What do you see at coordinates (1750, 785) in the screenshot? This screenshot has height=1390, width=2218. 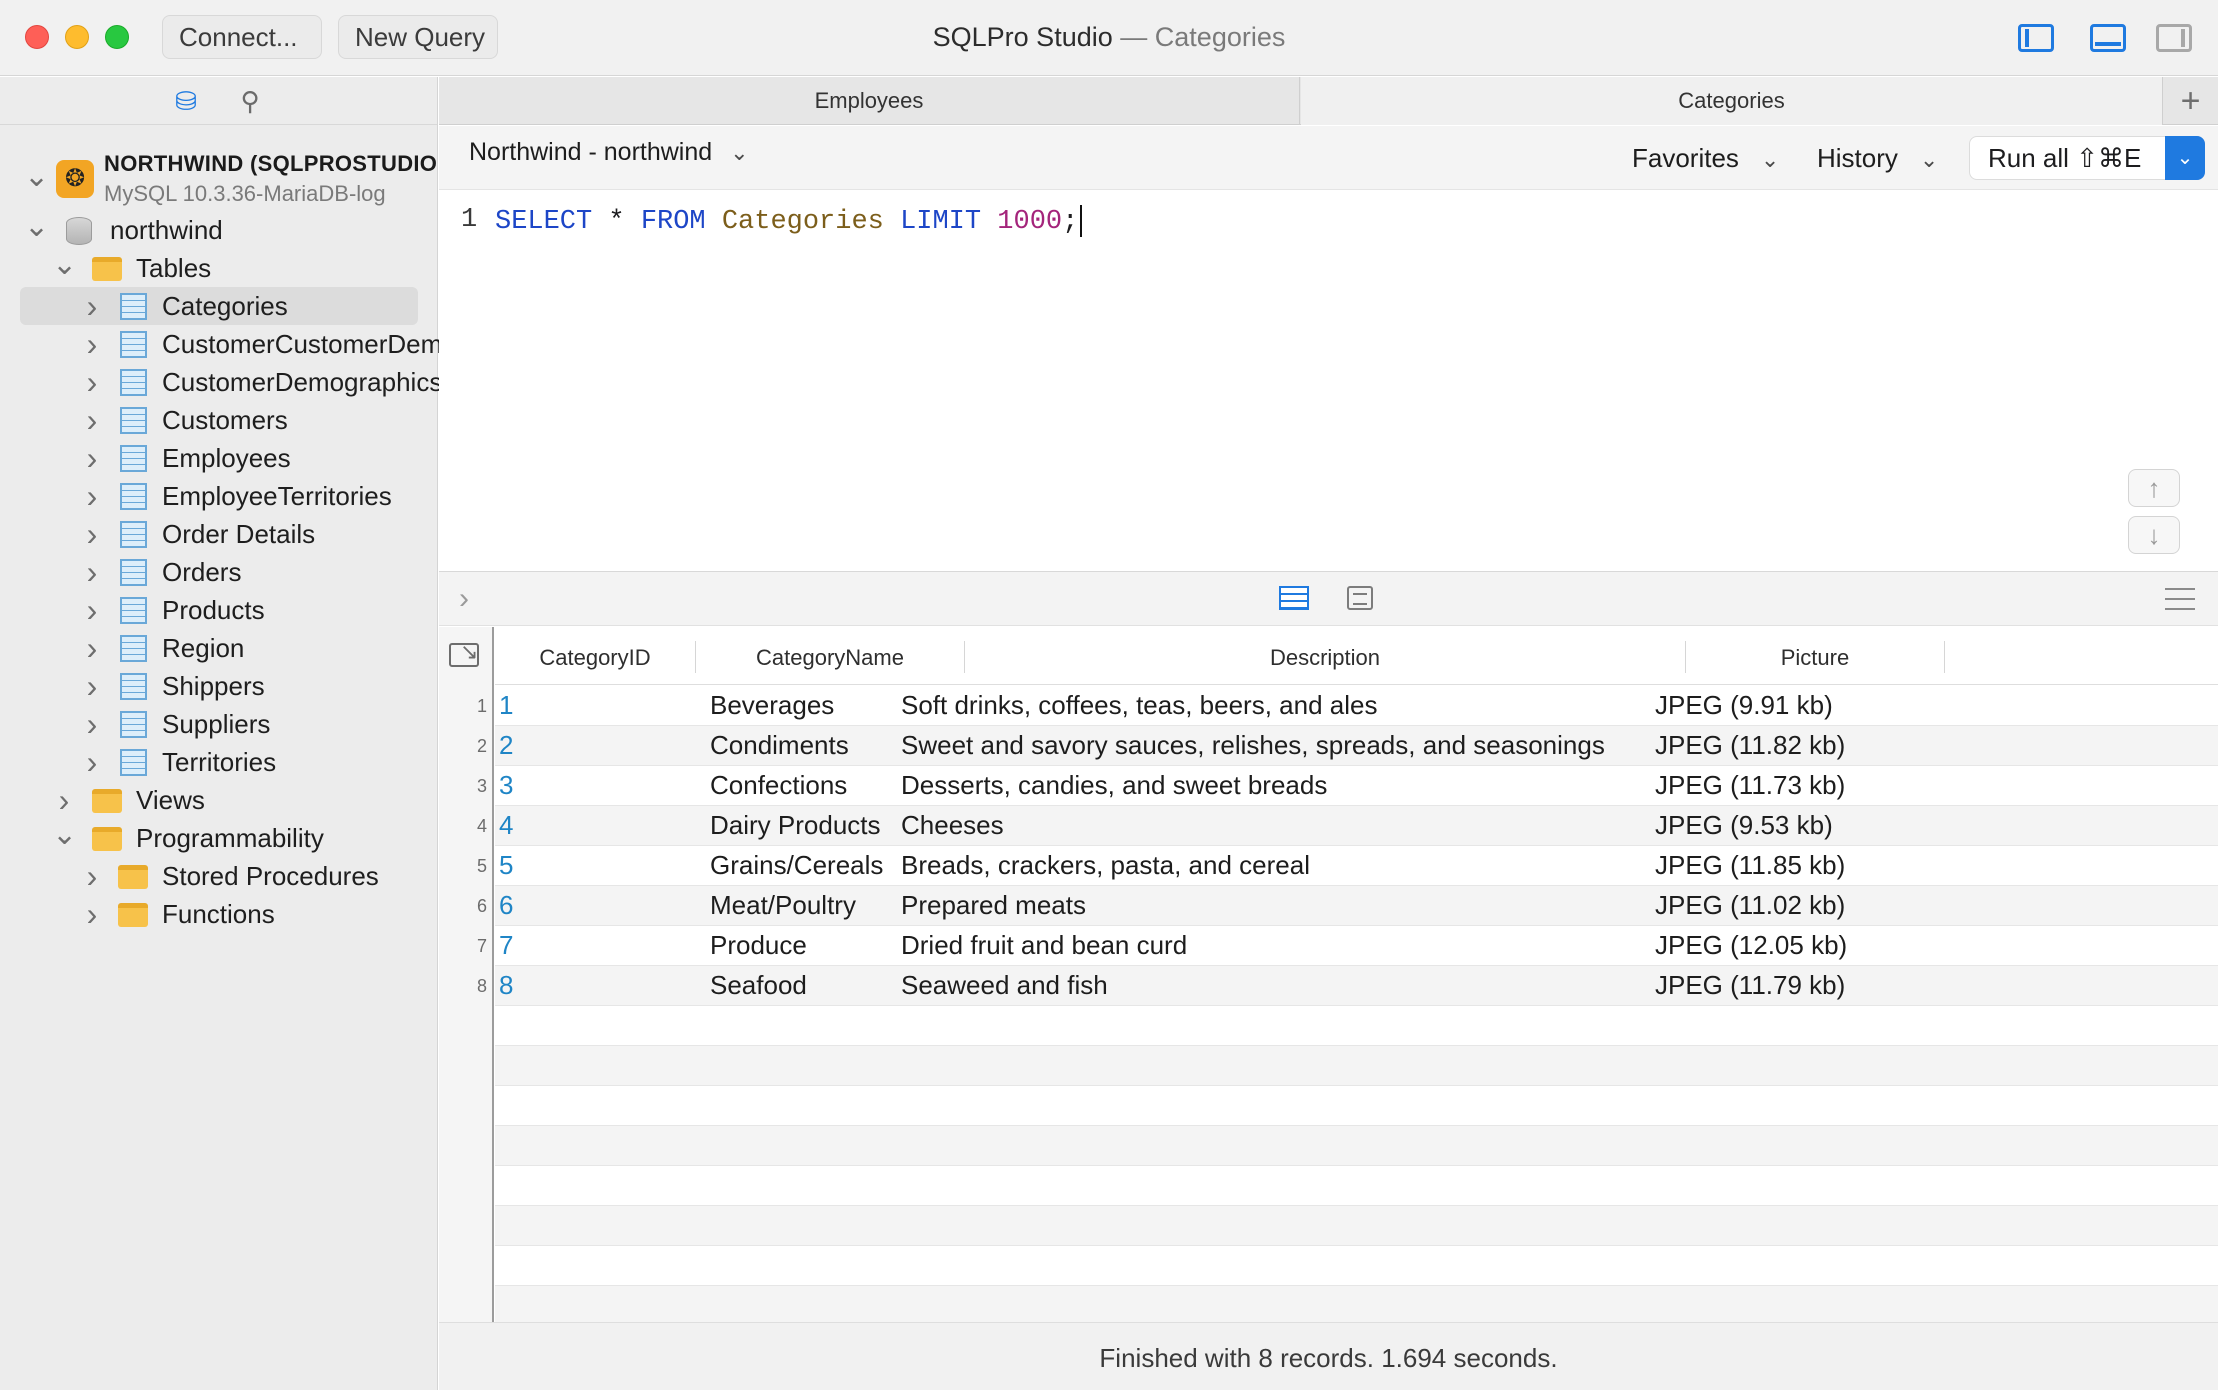 I see `cell-picture: JPEG (11.73 kb)` at bounding box center [1750, 785].